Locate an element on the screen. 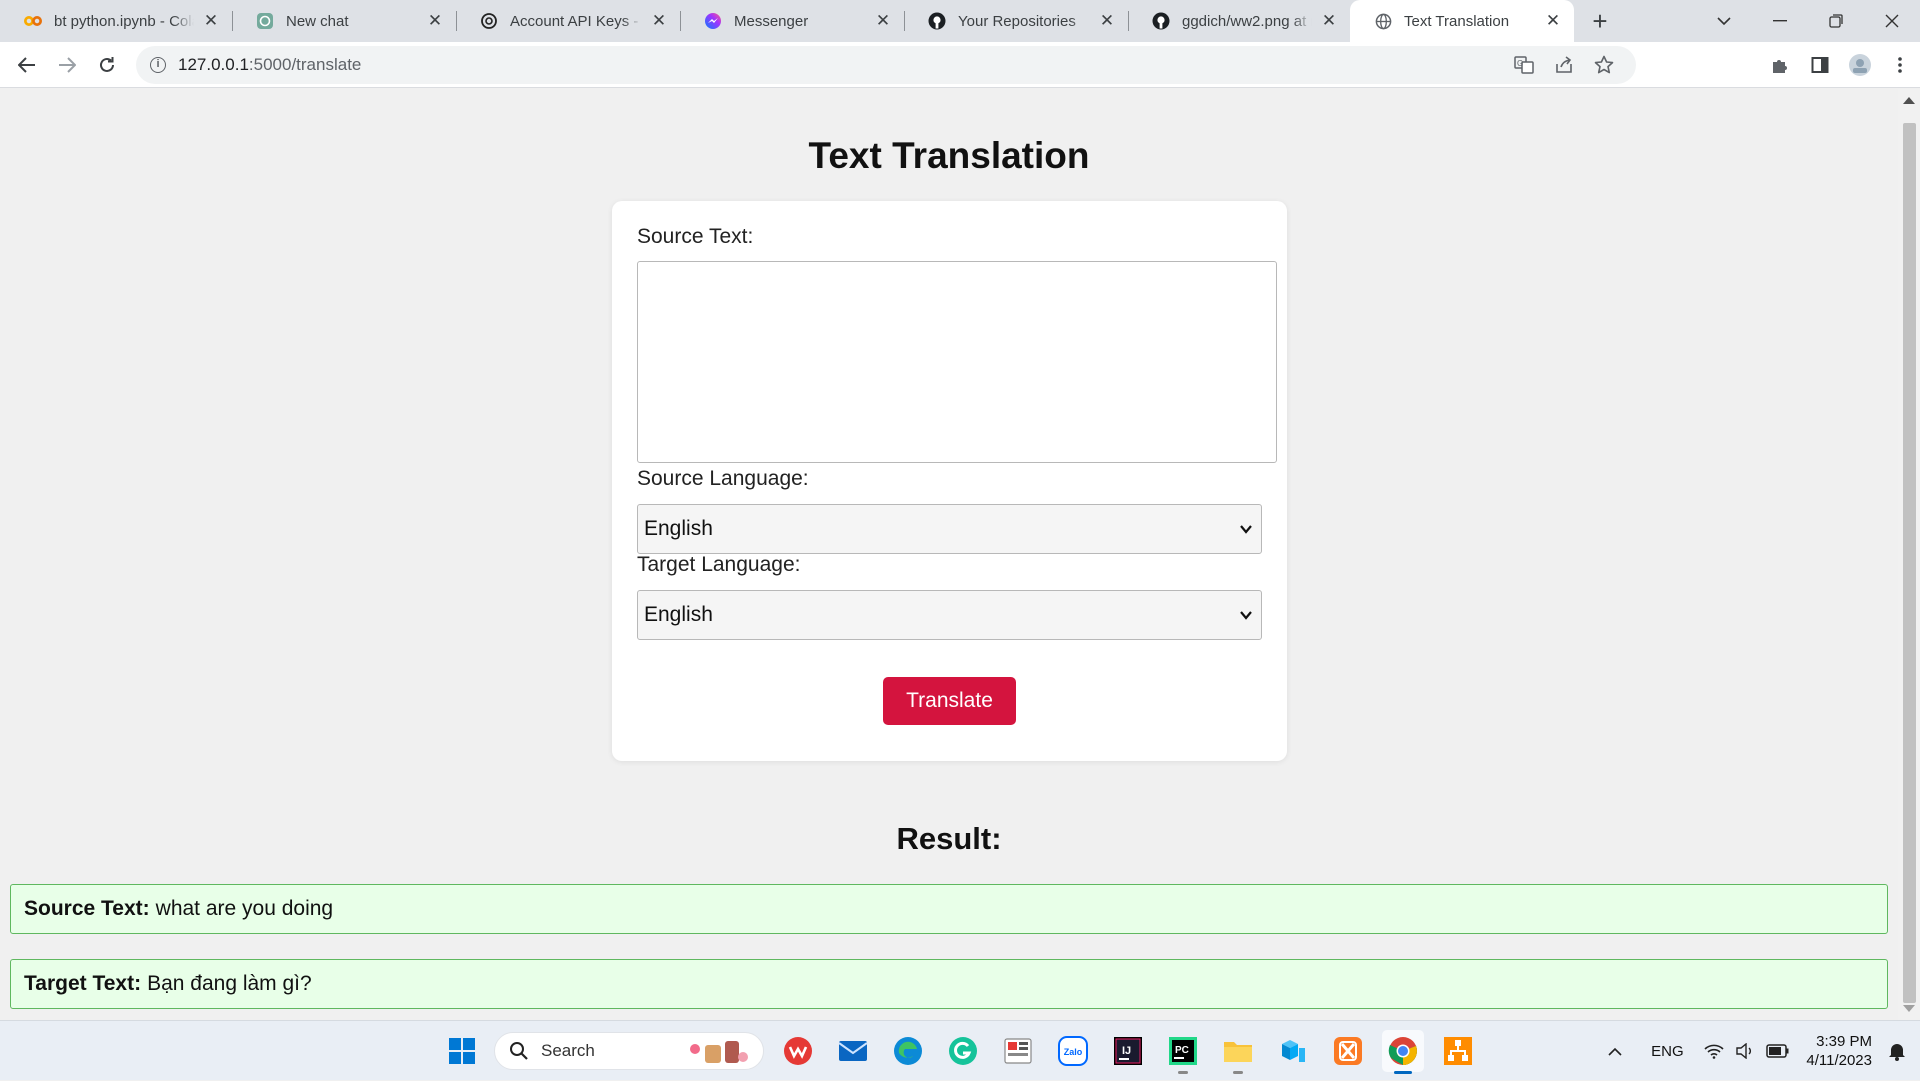  page-scrollbar is located at coordinates (1909, 554).